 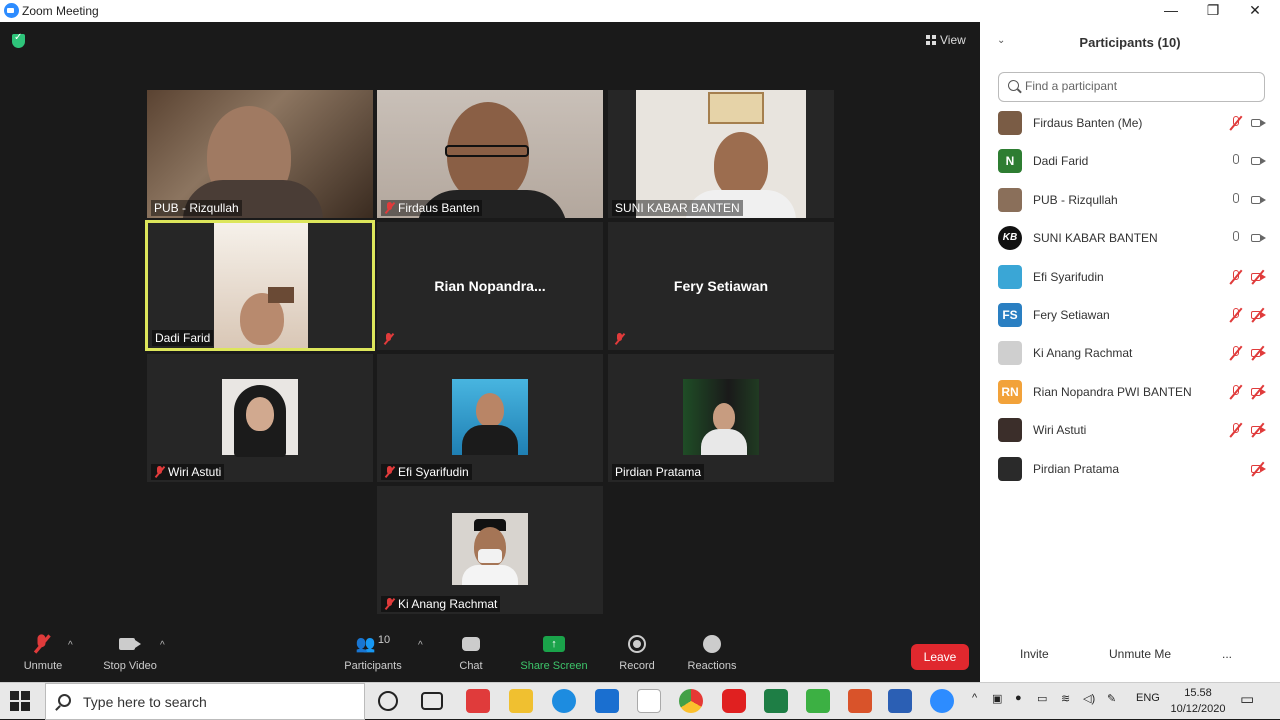 What do you see at coordinates (946, 40) in the screenshot?
I see `view-button: View` at bounding box center [946, 40].